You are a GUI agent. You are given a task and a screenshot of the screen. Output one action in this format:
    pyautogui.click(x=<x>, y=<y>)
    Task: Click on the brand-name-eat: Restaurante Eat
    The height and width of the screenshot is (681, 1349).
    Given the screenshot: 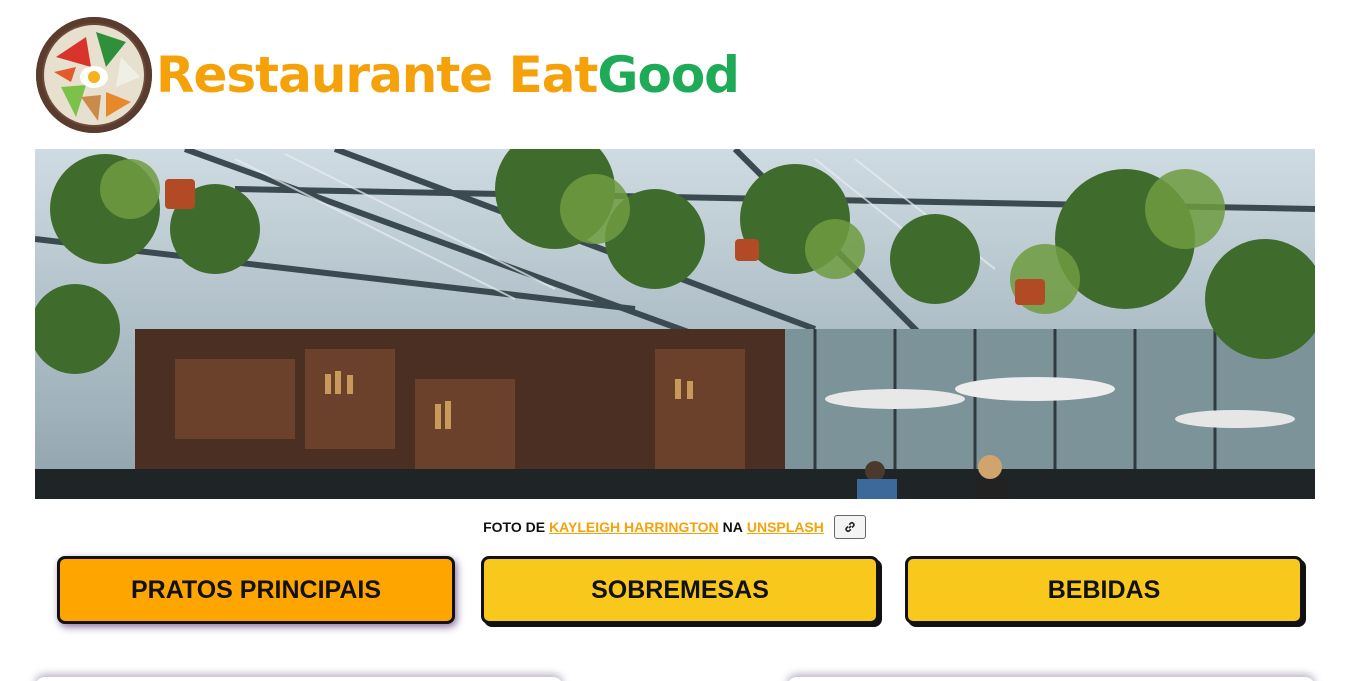 What is the action you would take?
    pyautogui.click(x=377, y=75)
    